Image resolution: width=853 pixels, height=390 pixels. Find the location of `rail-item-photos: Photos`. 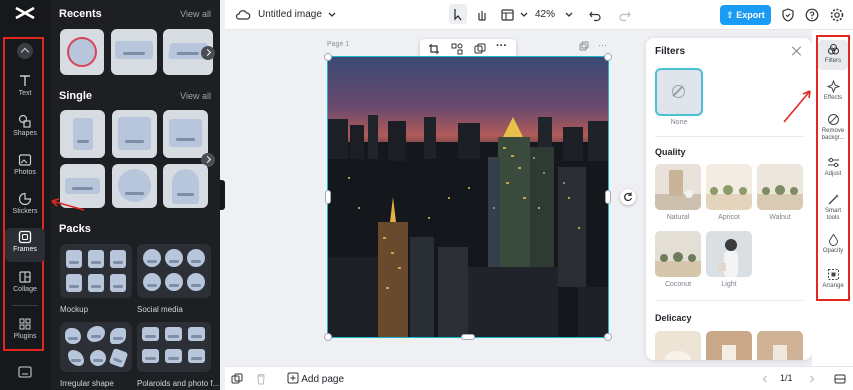

rail-item-photos: Photos is located at coordinates (25, 168).